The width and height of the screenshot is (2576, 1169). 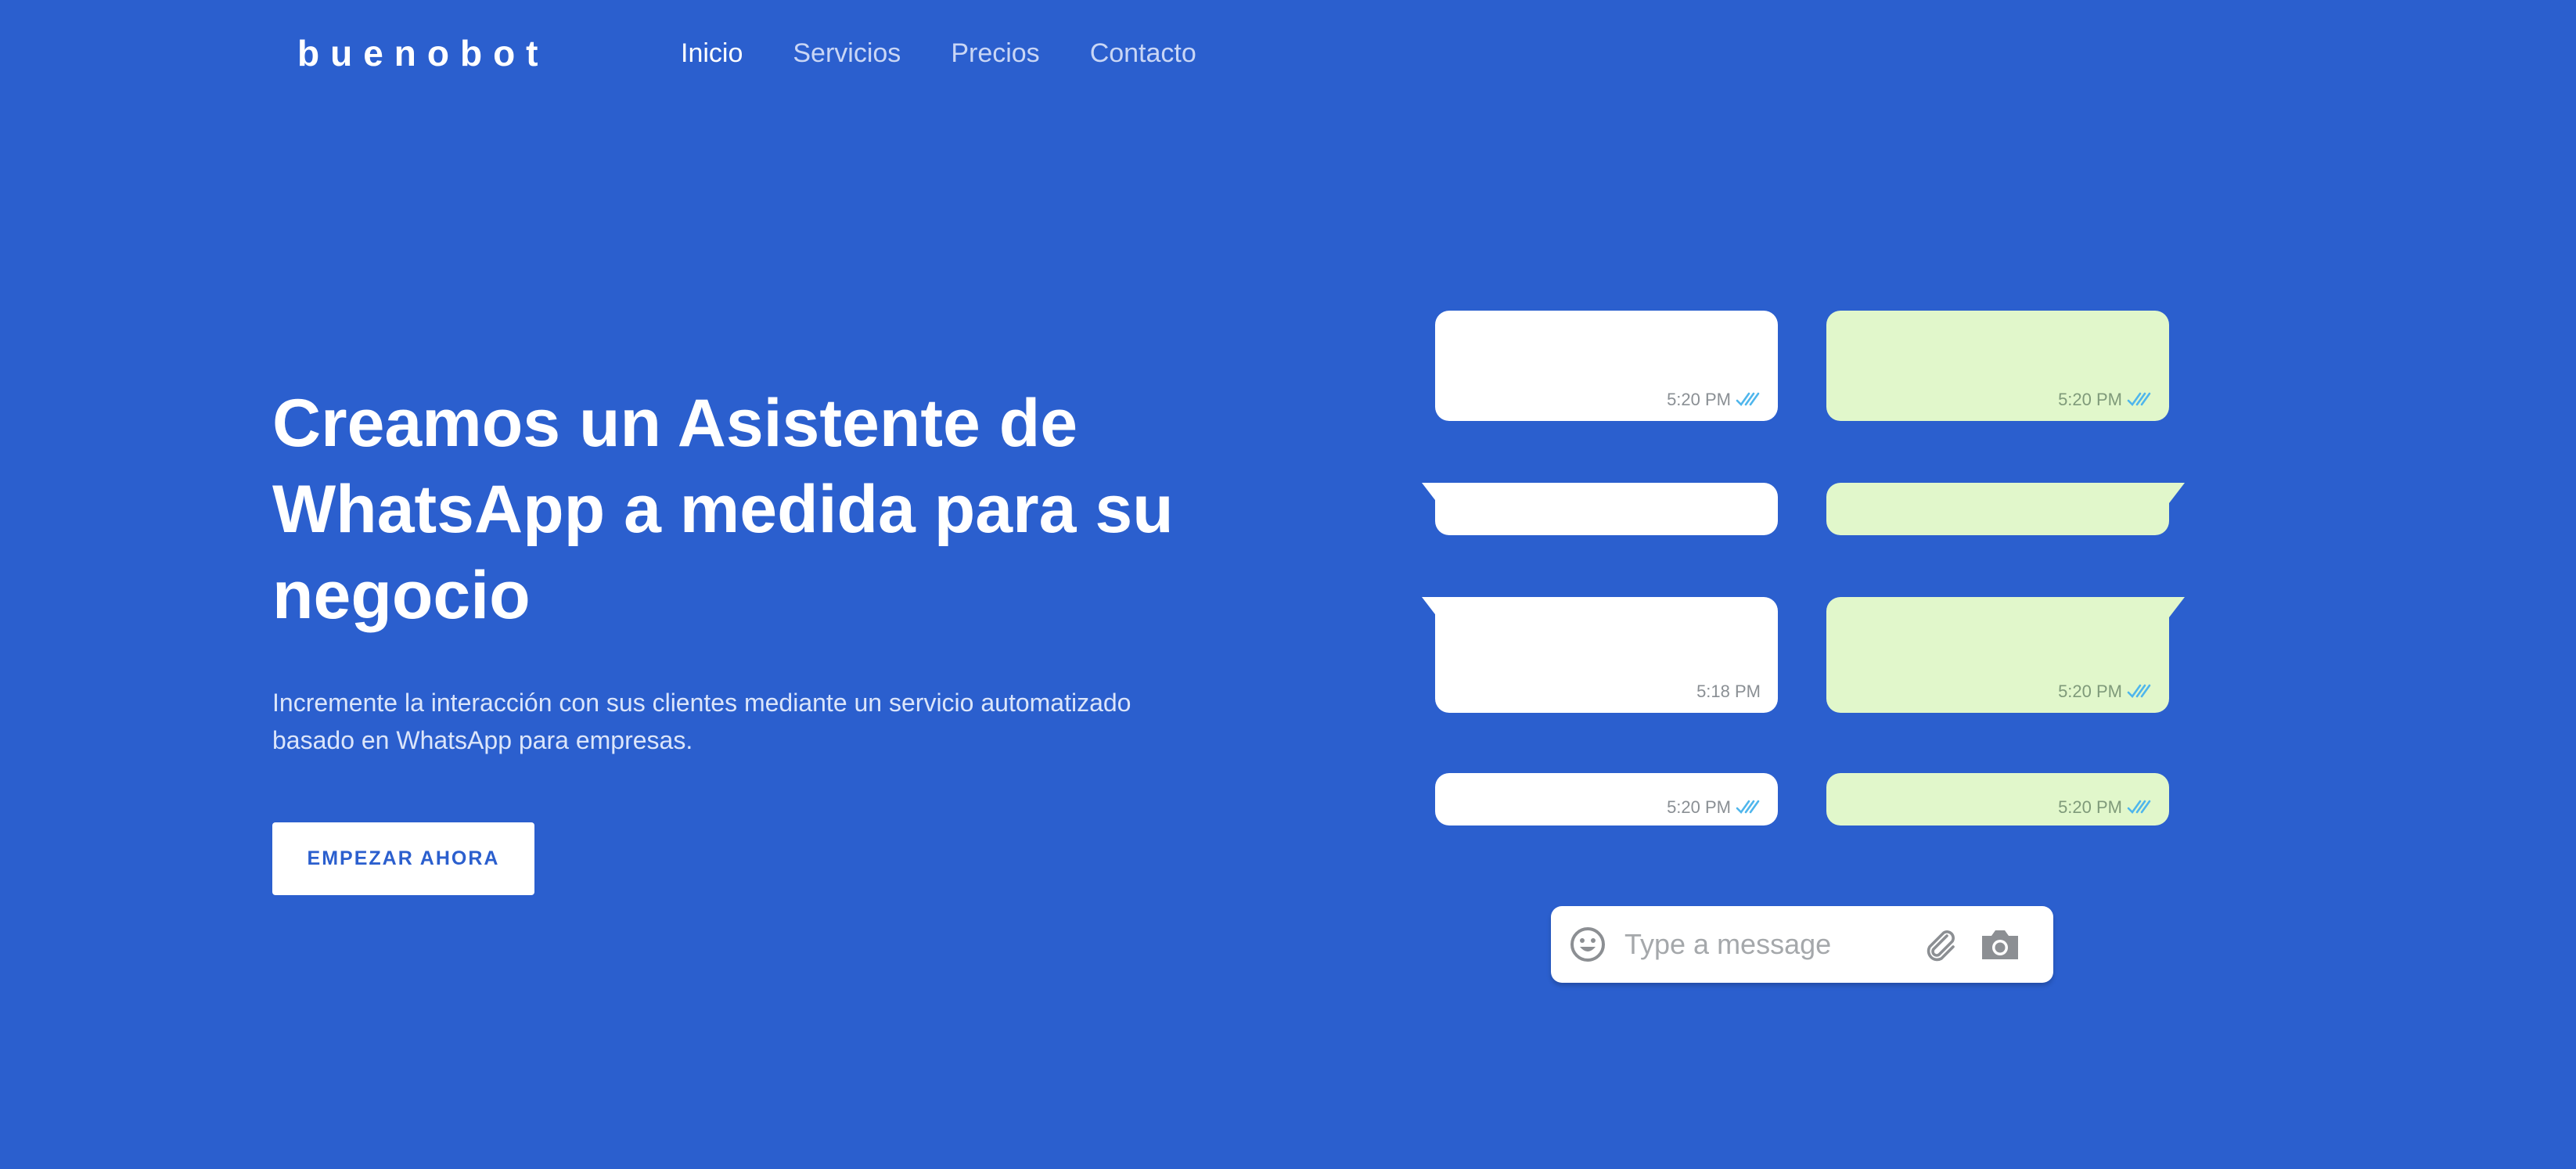 What do you see at coordinates (1607, 655) in the screenshot?
I see `chat-bubble-incoming: 5:18 PM` at bounding box center [1607, 655].